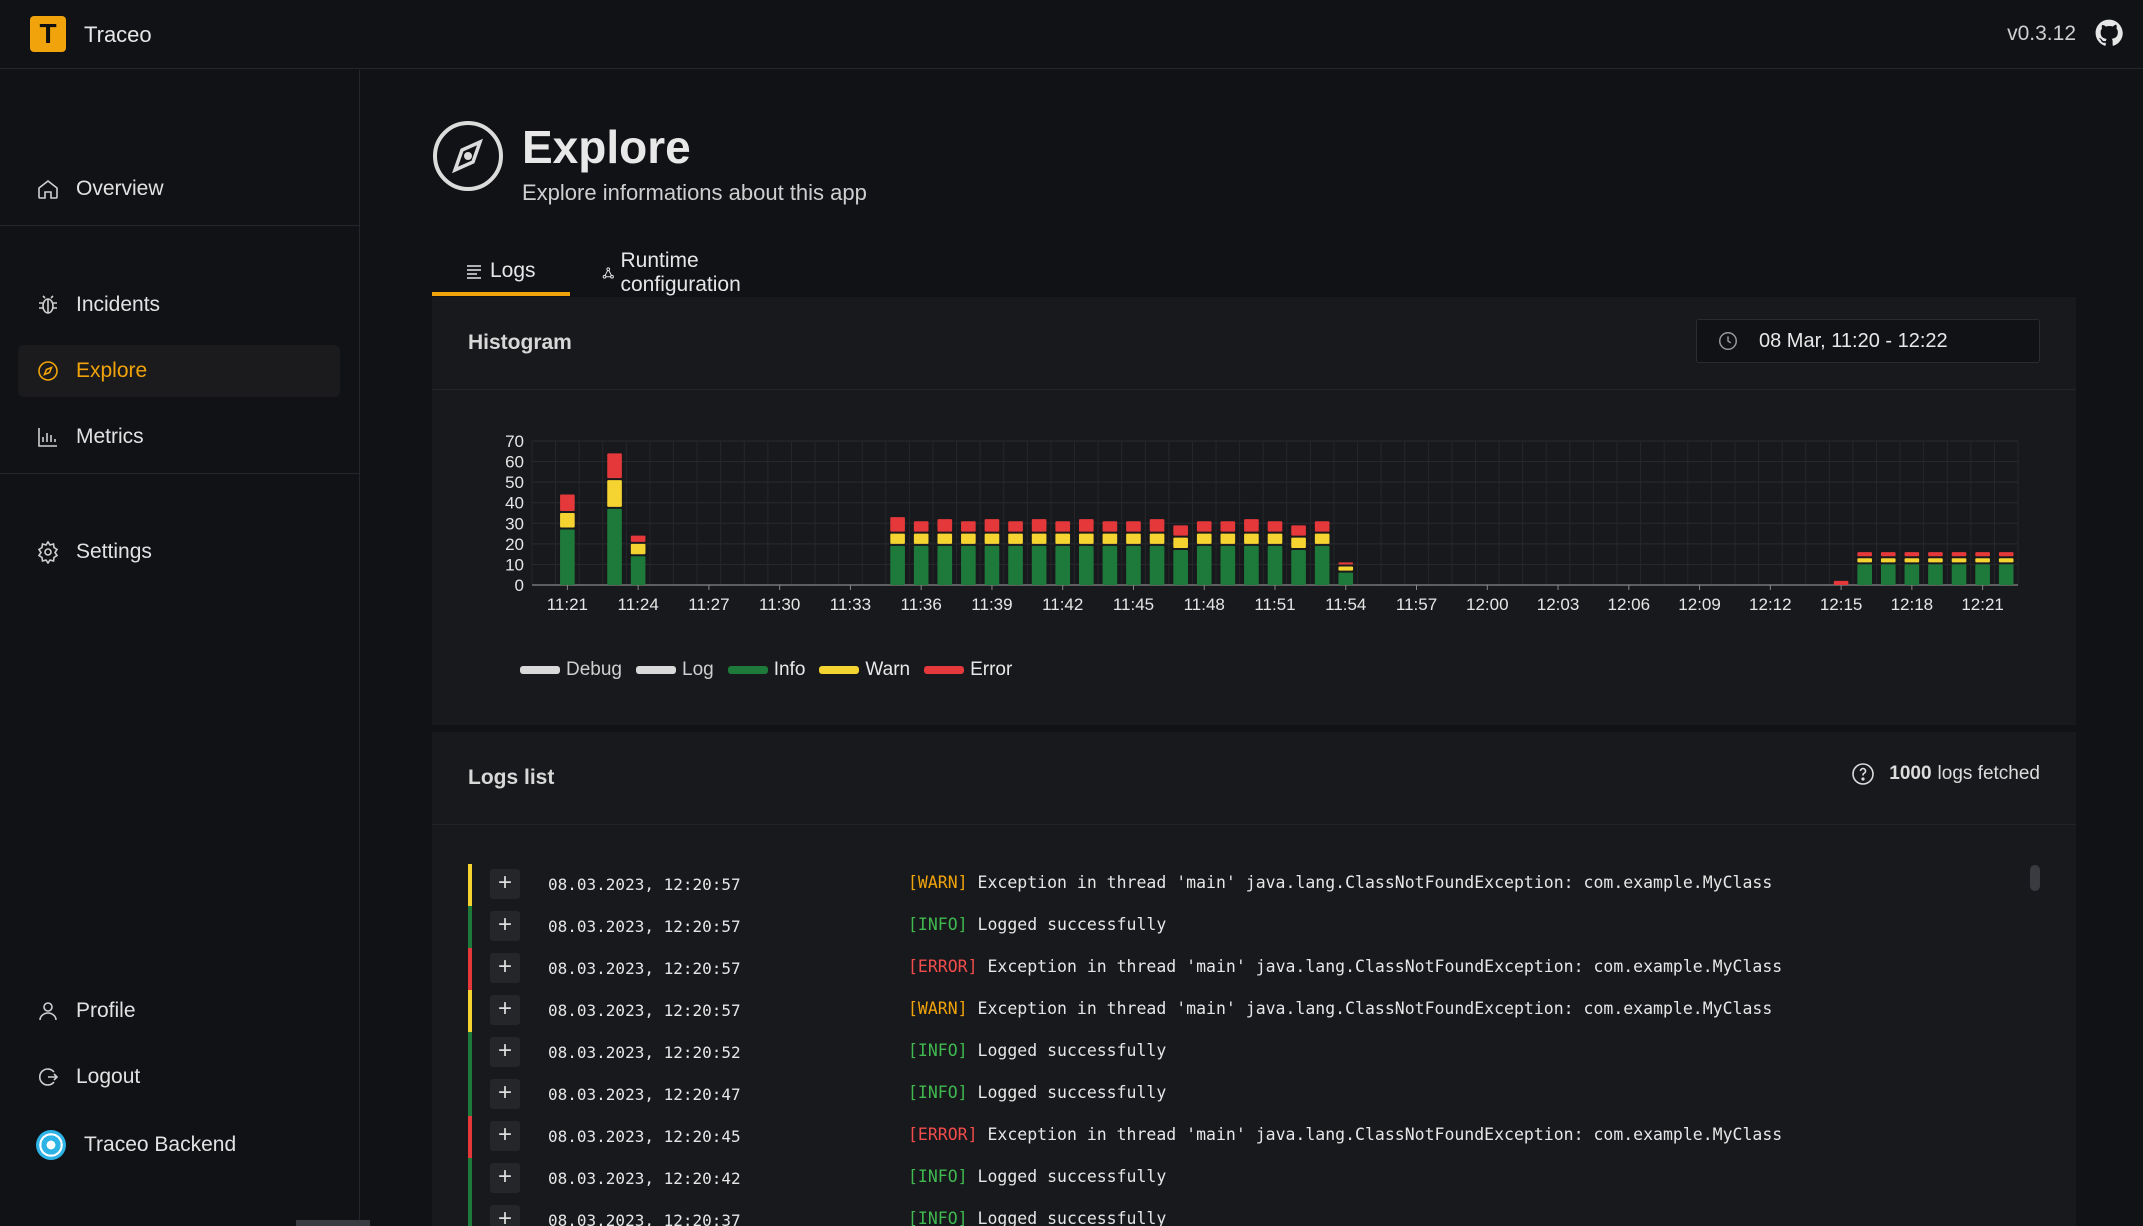 The width and height of the screenshot is (2143, 1226). Describe the element at coordinates (938, 924) in the screenshot. I see `log-level-tag: [INFO]` at that location.